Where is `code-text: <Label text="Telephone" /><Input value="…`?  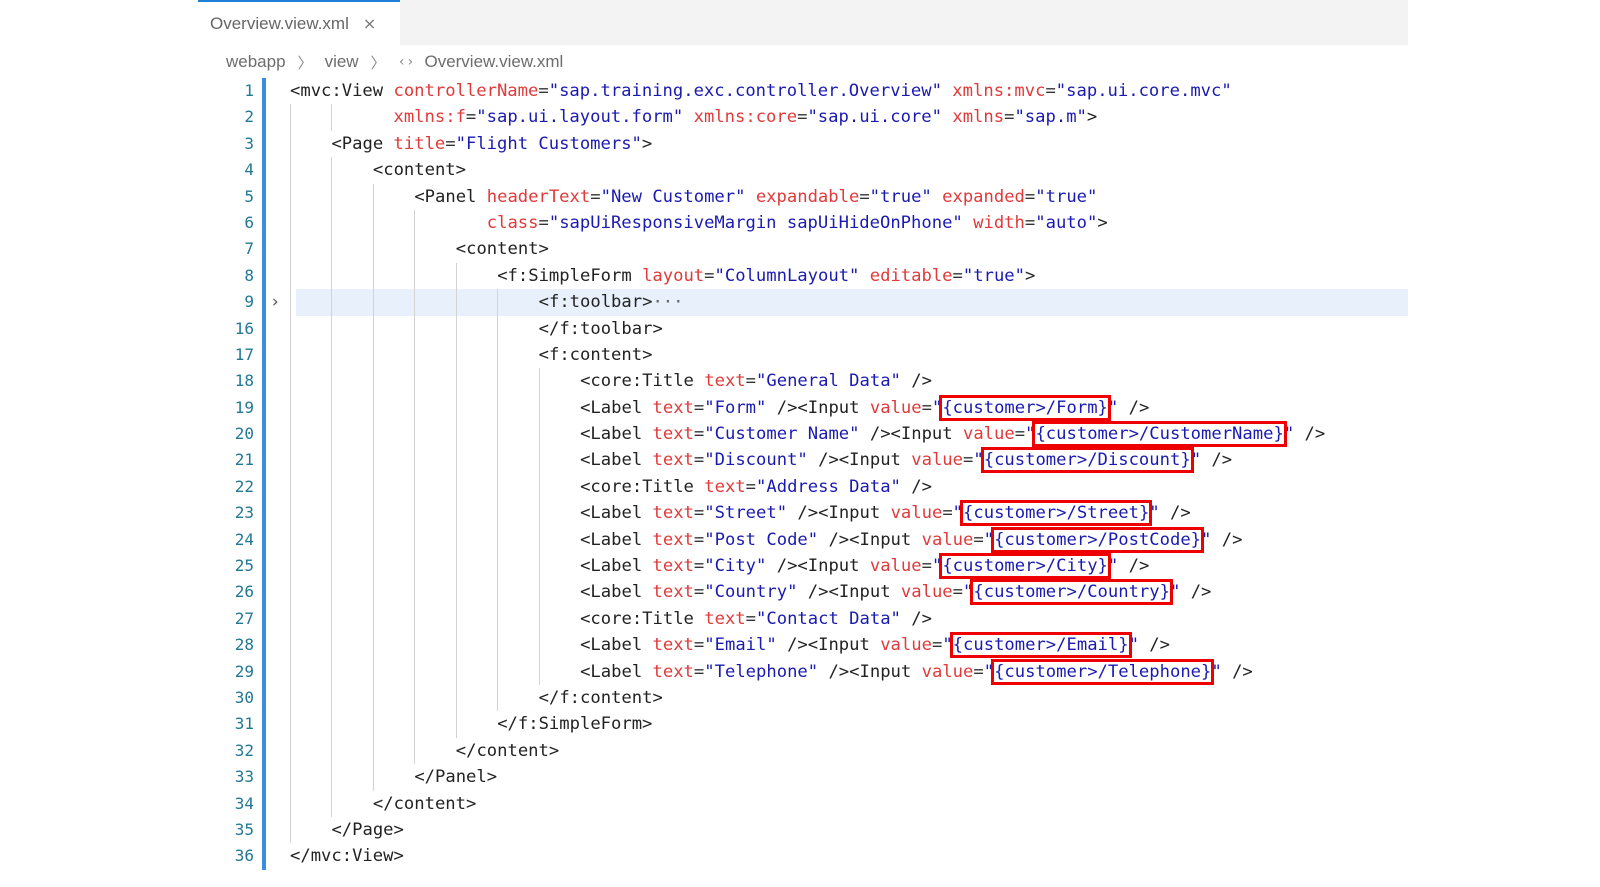
code-text: <Label text="Telephone" /><Input value="… is located at coordinates (916, 671).